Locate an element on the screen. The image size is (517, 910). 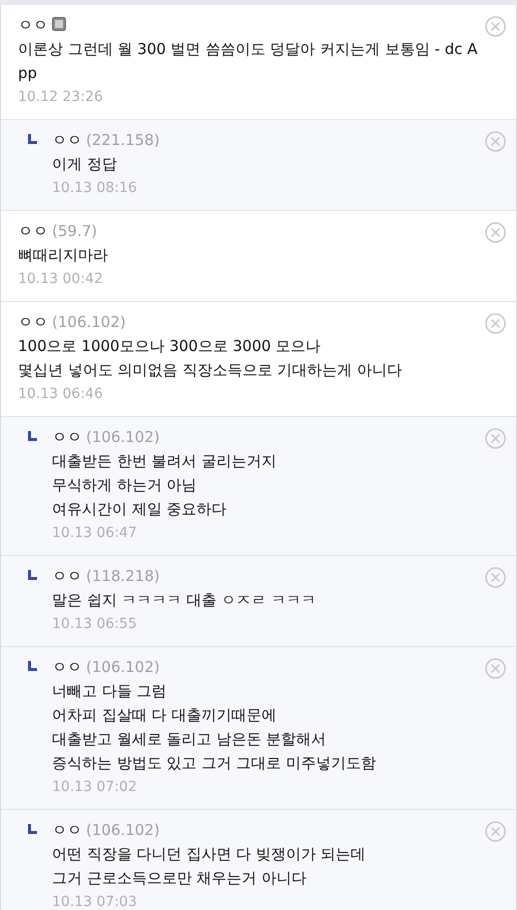
comment-date: 10.13 06:46 is located at coordinates (61, 394).